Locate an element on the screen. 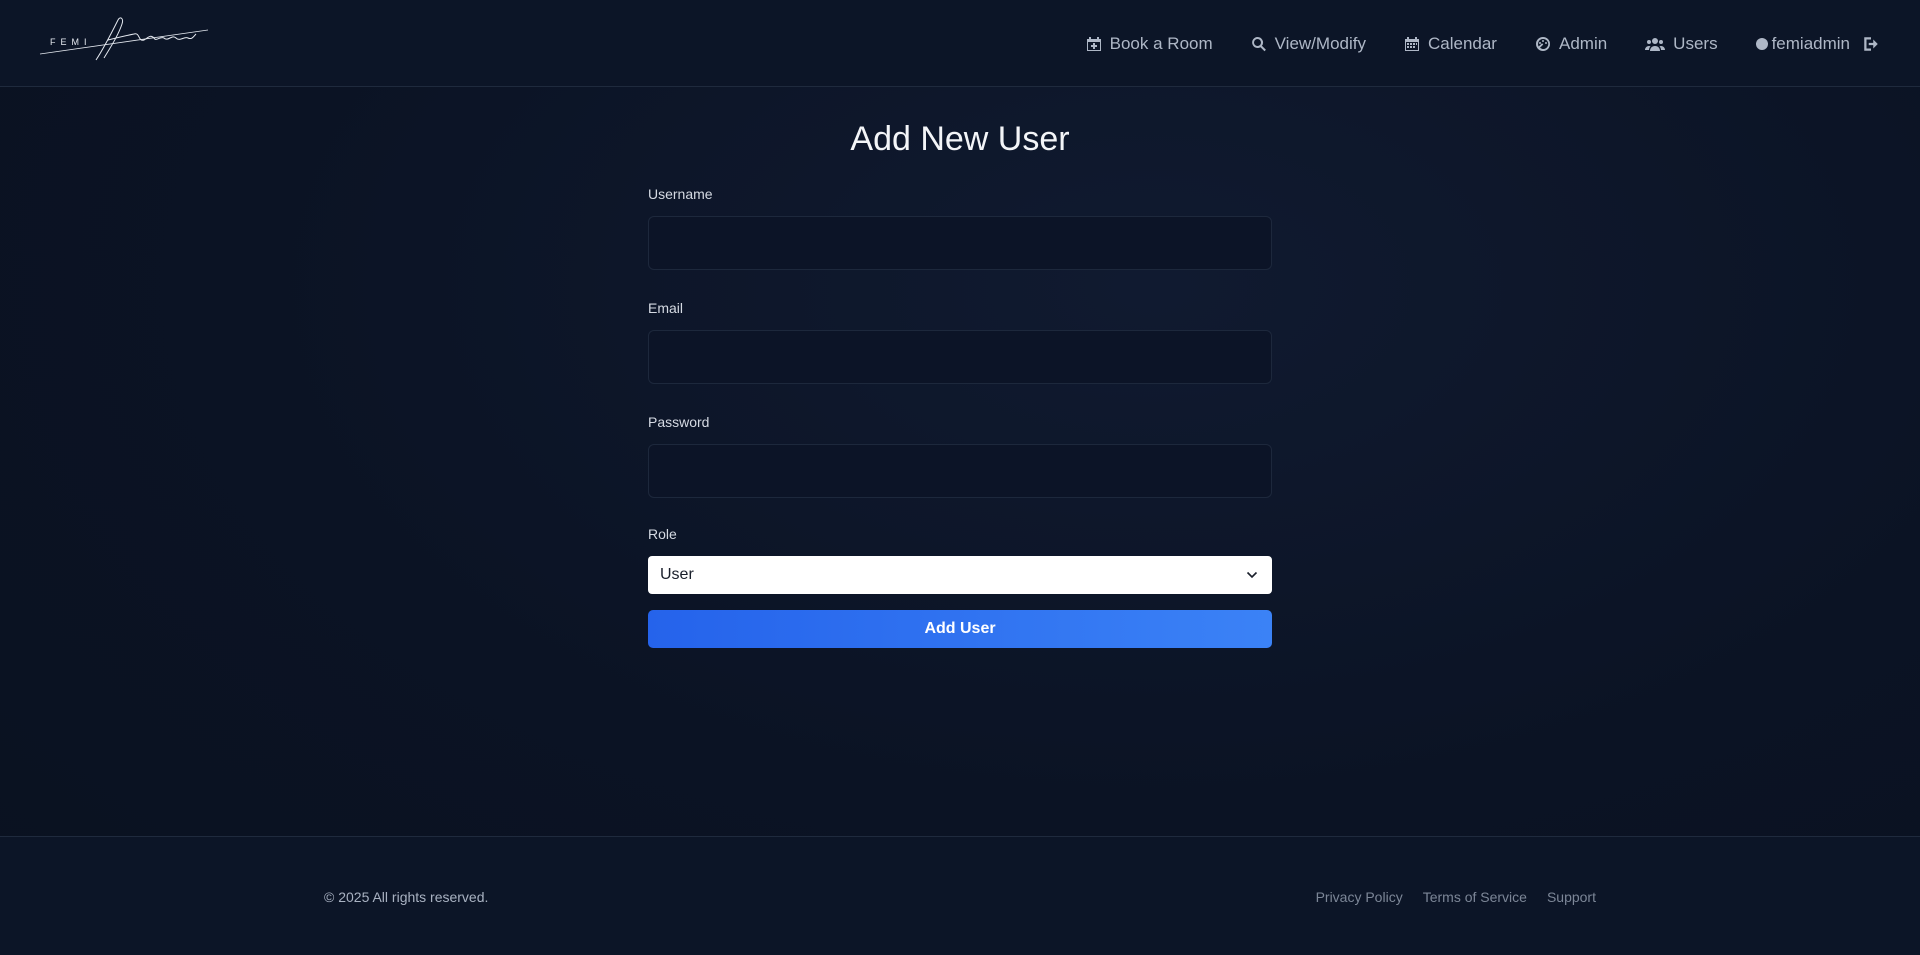  nav-view-modify-label: View/Modify is located at coordinates (1320, 43).